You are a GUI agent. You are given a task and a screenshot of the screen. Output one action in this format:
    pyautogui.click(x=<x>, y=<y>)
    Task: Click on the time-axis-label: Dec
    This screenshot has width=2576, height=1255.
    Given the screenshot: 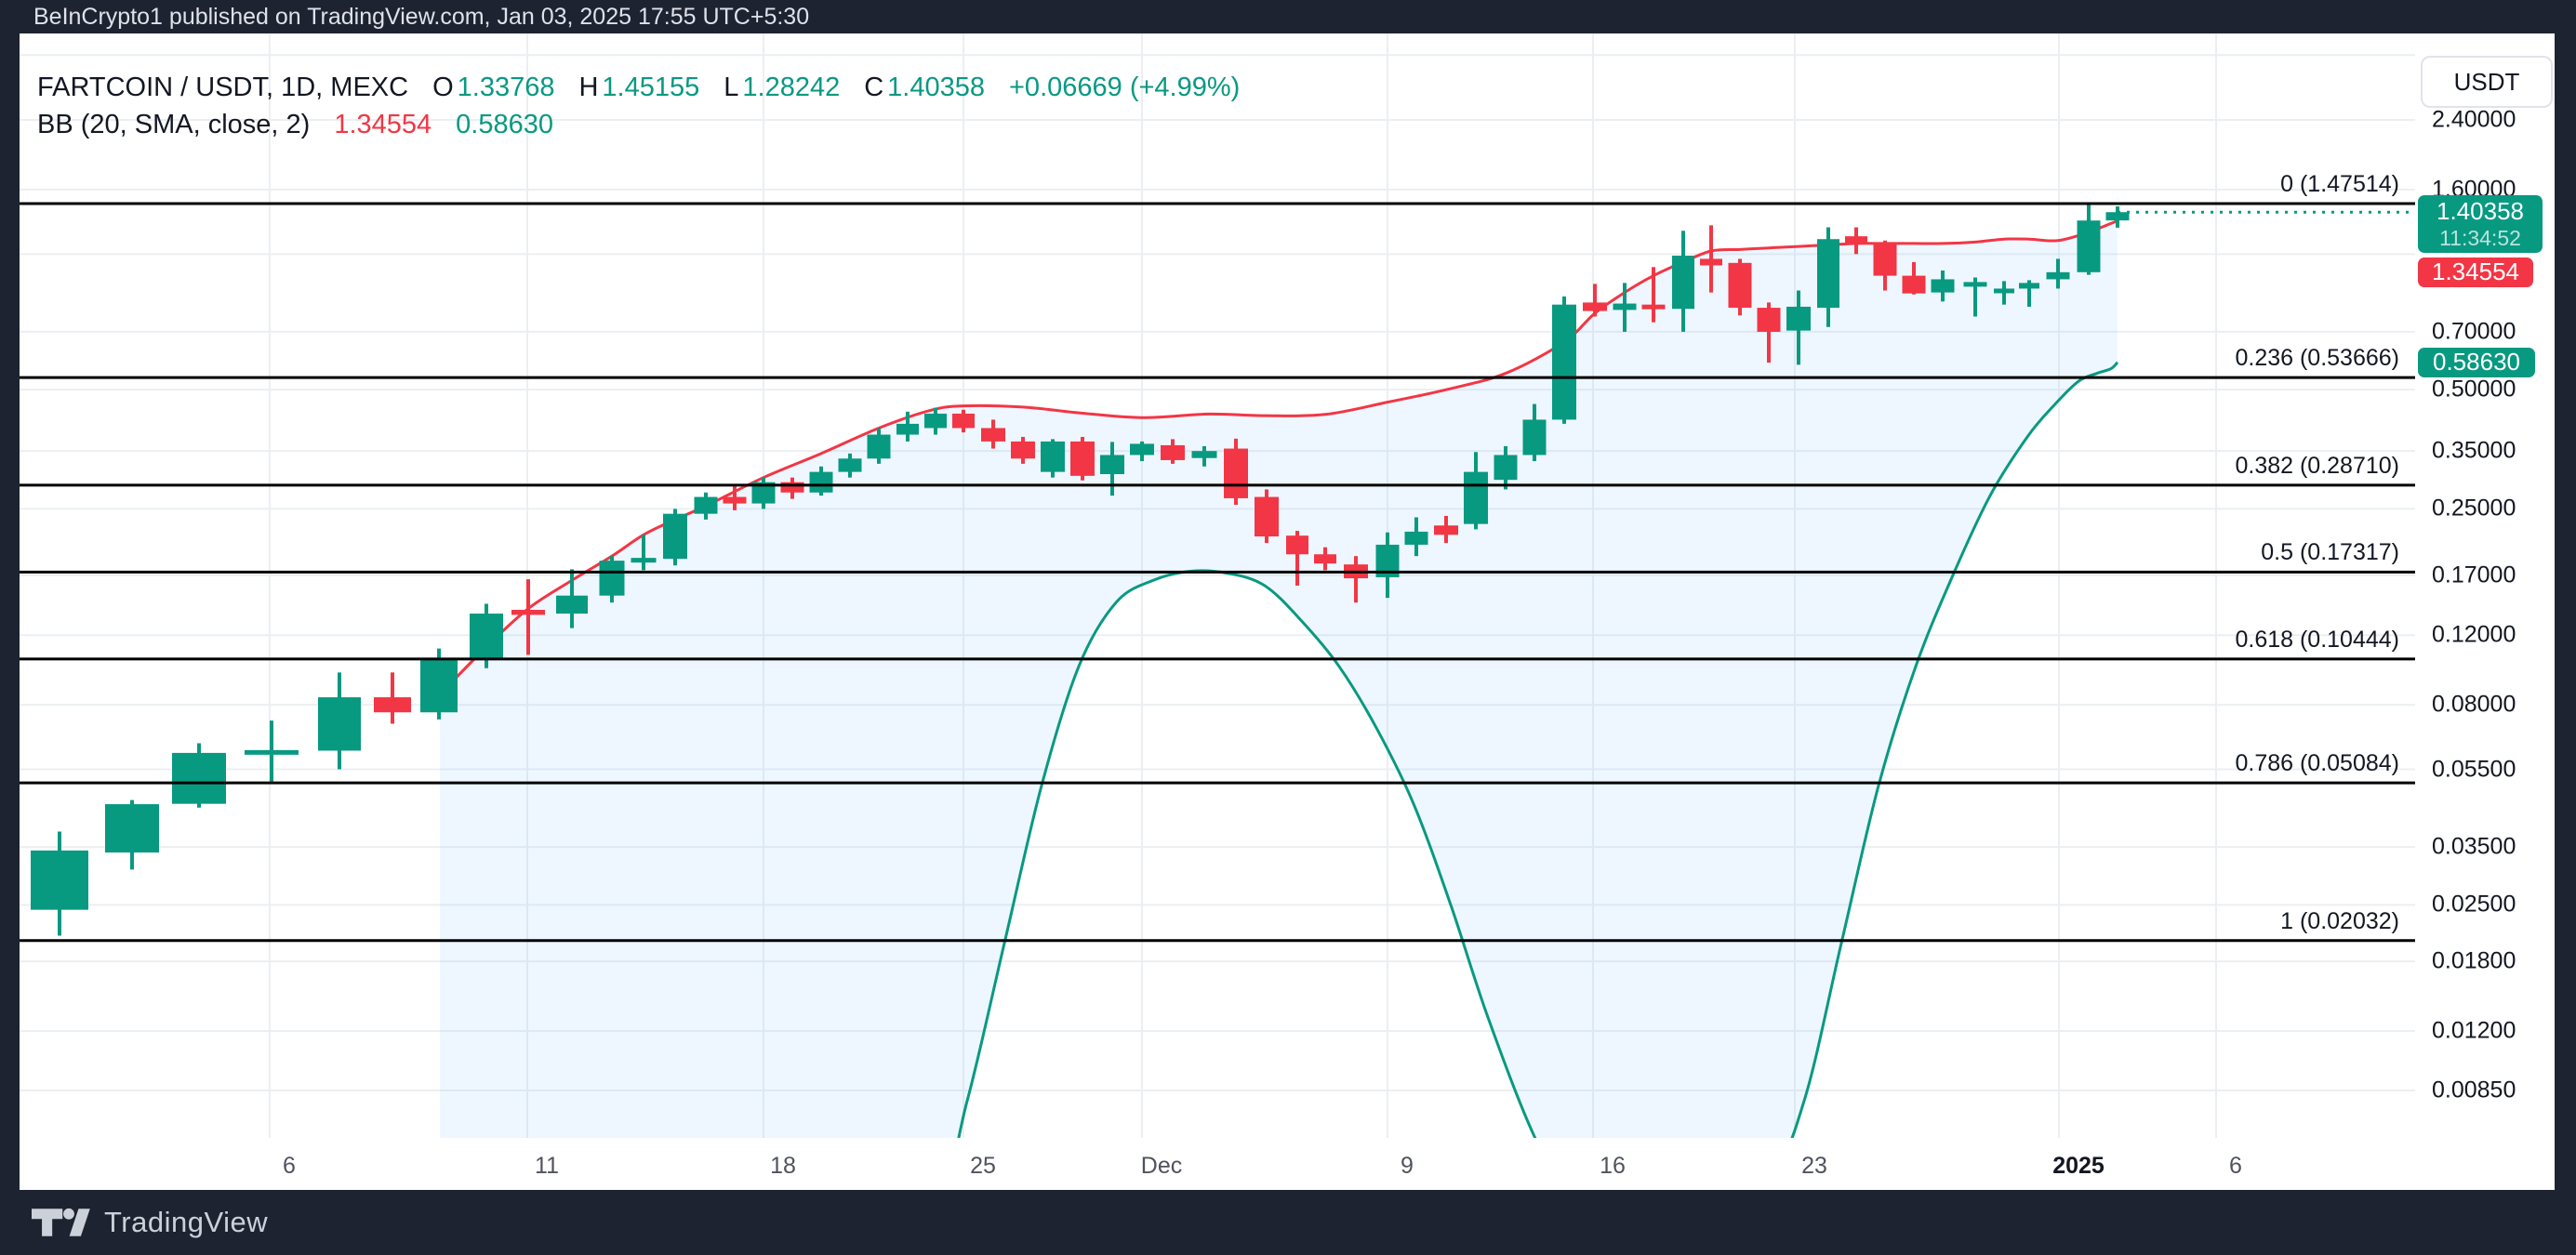 What is the action you would take?
    pyautogui.click(x=1161, y=1166)
    